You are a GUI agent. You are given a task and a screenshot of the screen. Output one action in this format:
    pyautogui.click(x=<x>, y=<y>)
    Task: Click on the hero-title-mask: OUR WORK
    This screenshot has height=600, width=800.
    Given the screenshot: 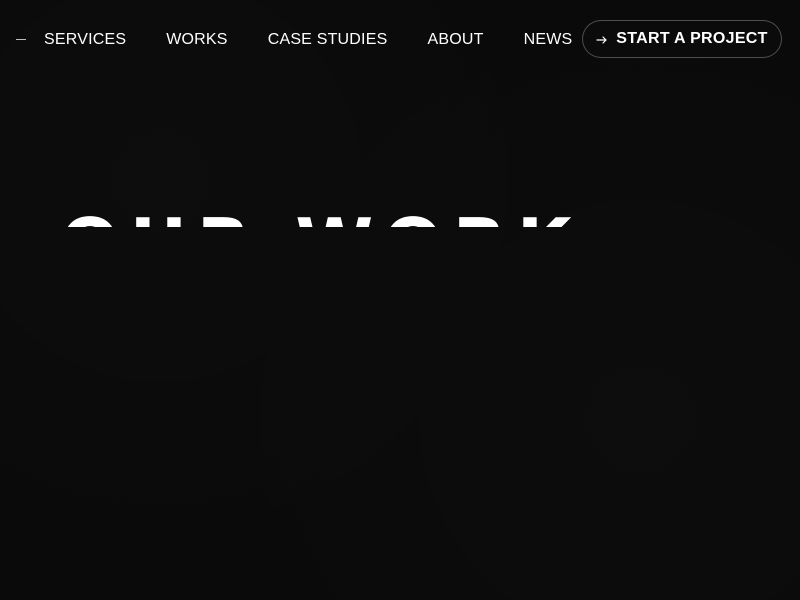 What is the action you would take?
    pyautogui.click(x=320, y=216)
    